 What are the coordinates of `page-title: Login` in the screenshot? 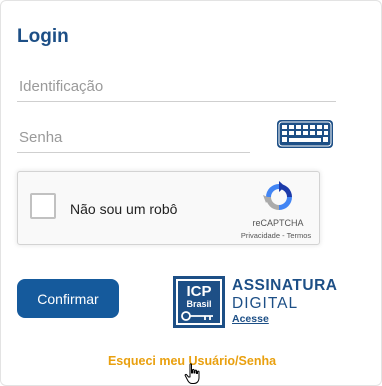 It's located at (43, 36).